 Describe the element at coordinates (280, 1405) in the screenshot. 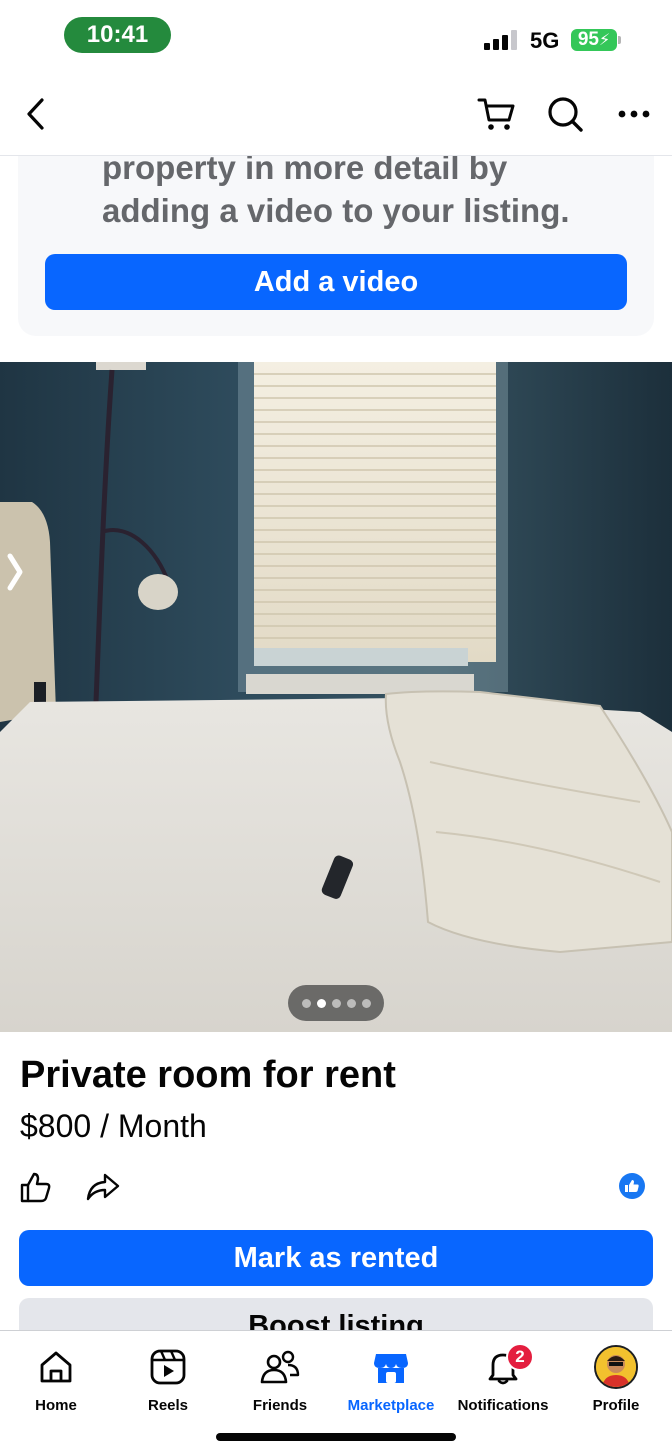

I see `tab-label-friends: Friends` at that location.